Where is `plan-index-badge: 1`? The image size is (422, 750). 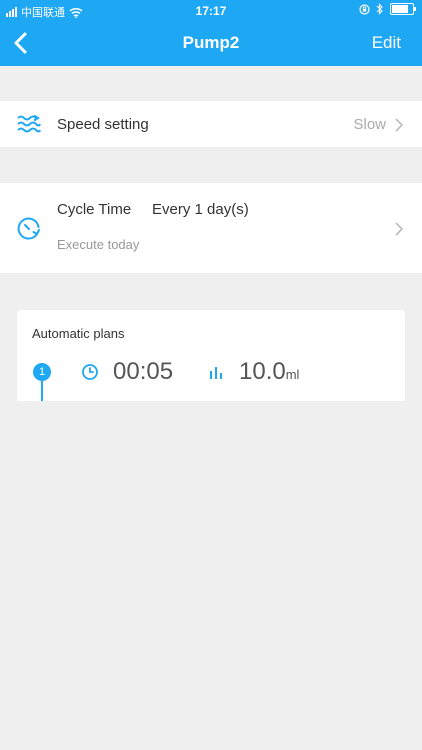
plan-index-badge: 1 is located at coordinates (42, 372).